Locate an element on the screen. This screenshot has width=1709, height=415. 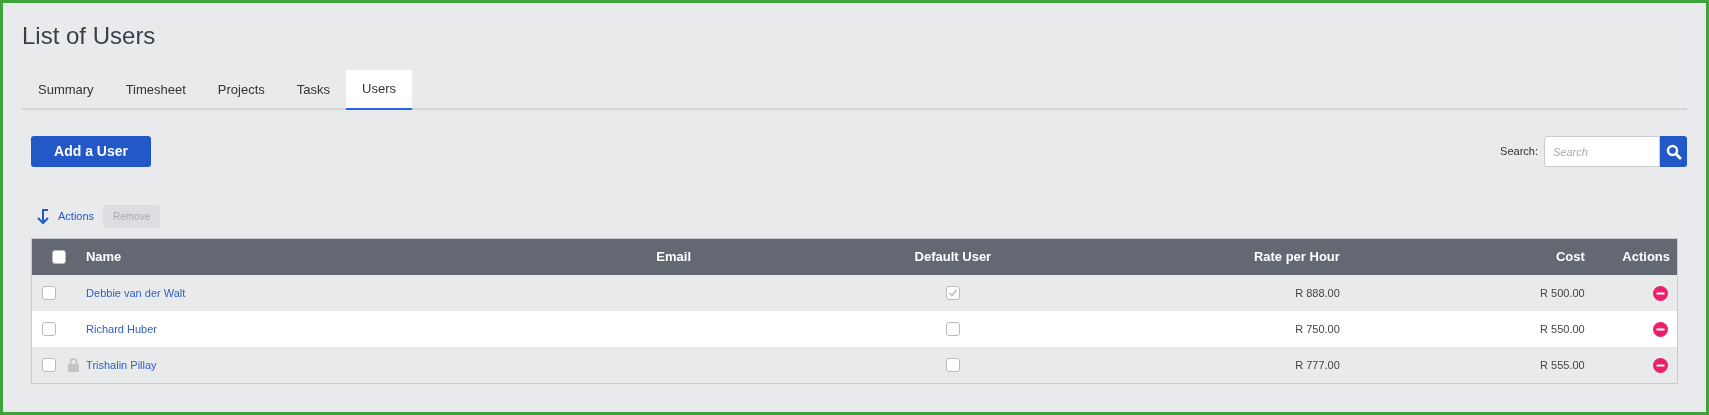
table-cell-text: R 500.00 is located at coordinates (1562, 293).